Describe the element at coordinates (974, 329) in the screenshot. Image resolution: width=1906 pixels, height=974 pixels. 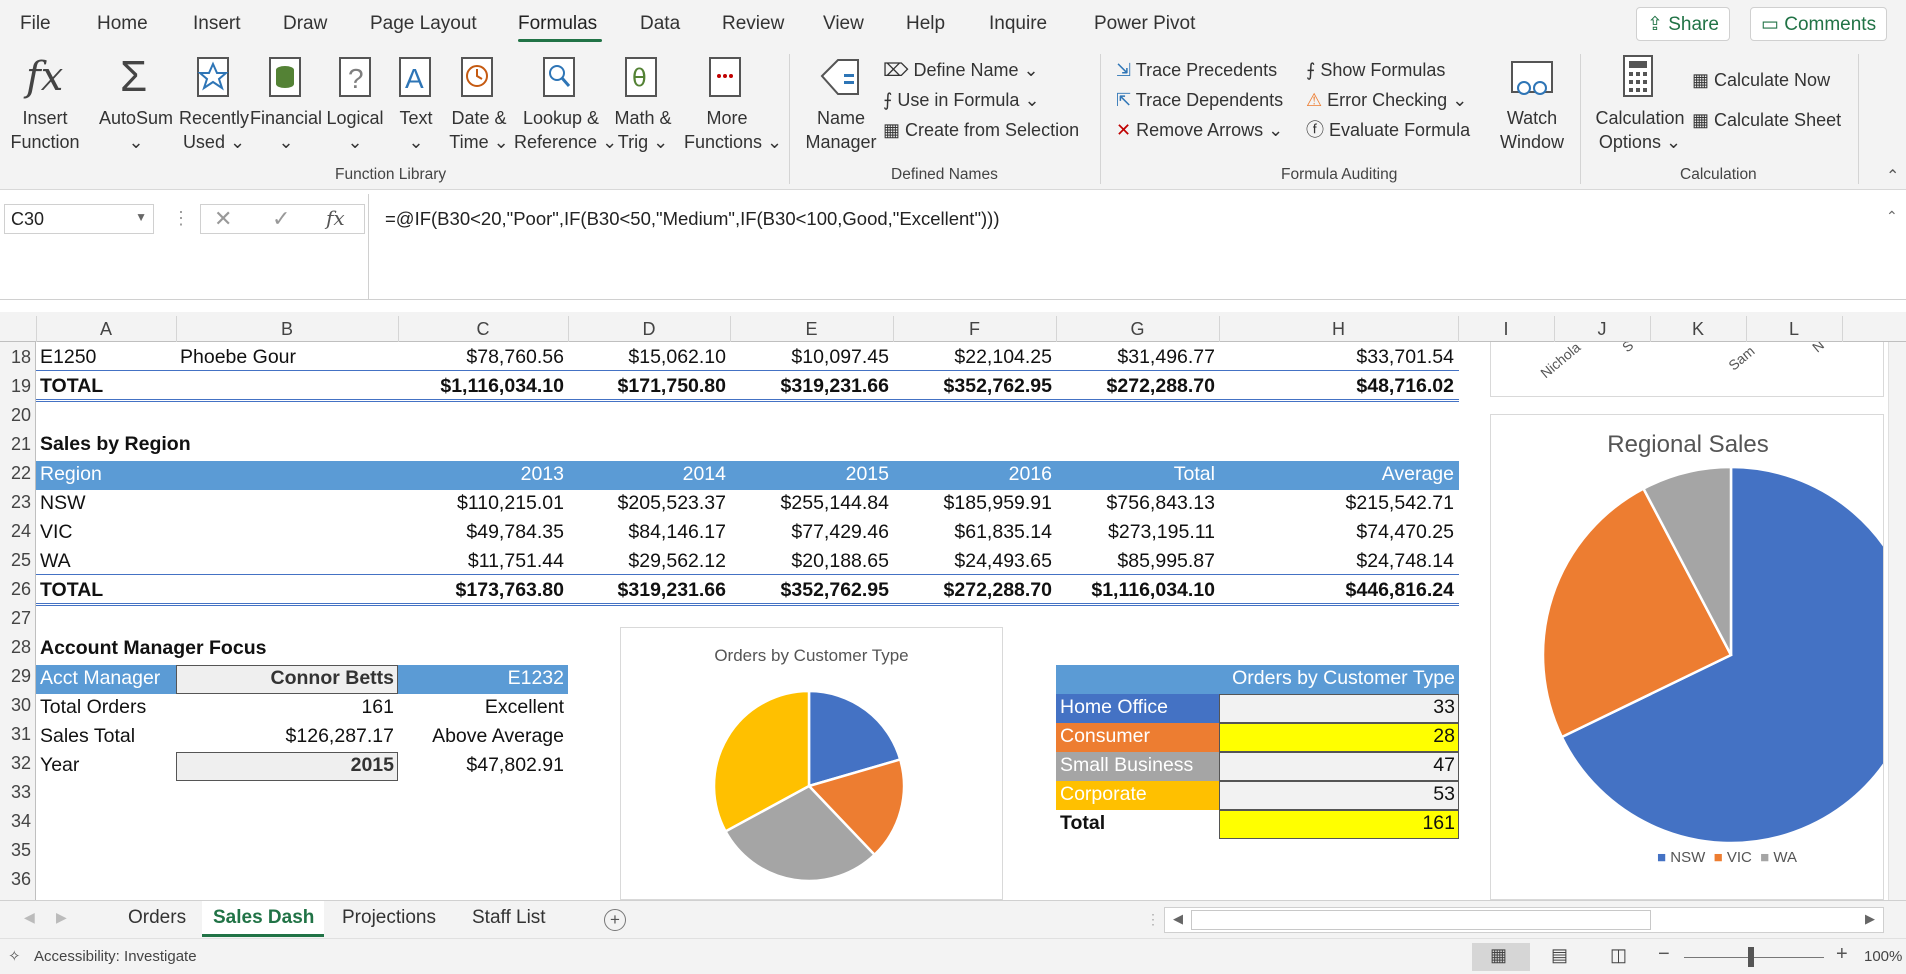
I see `column-header-f: F` at that location.